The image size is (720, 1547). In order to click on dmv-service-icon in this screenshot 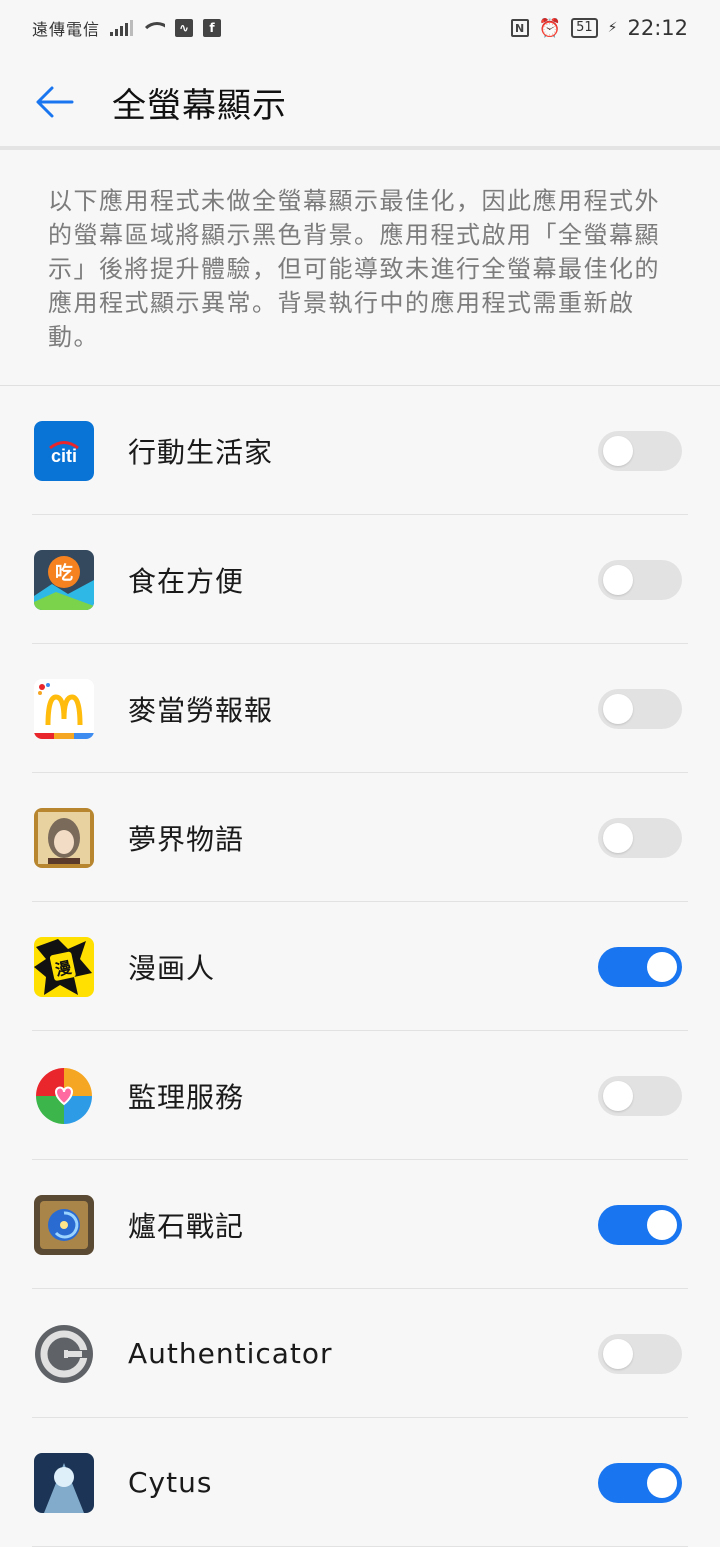, I will do `click(64, 1096)`.